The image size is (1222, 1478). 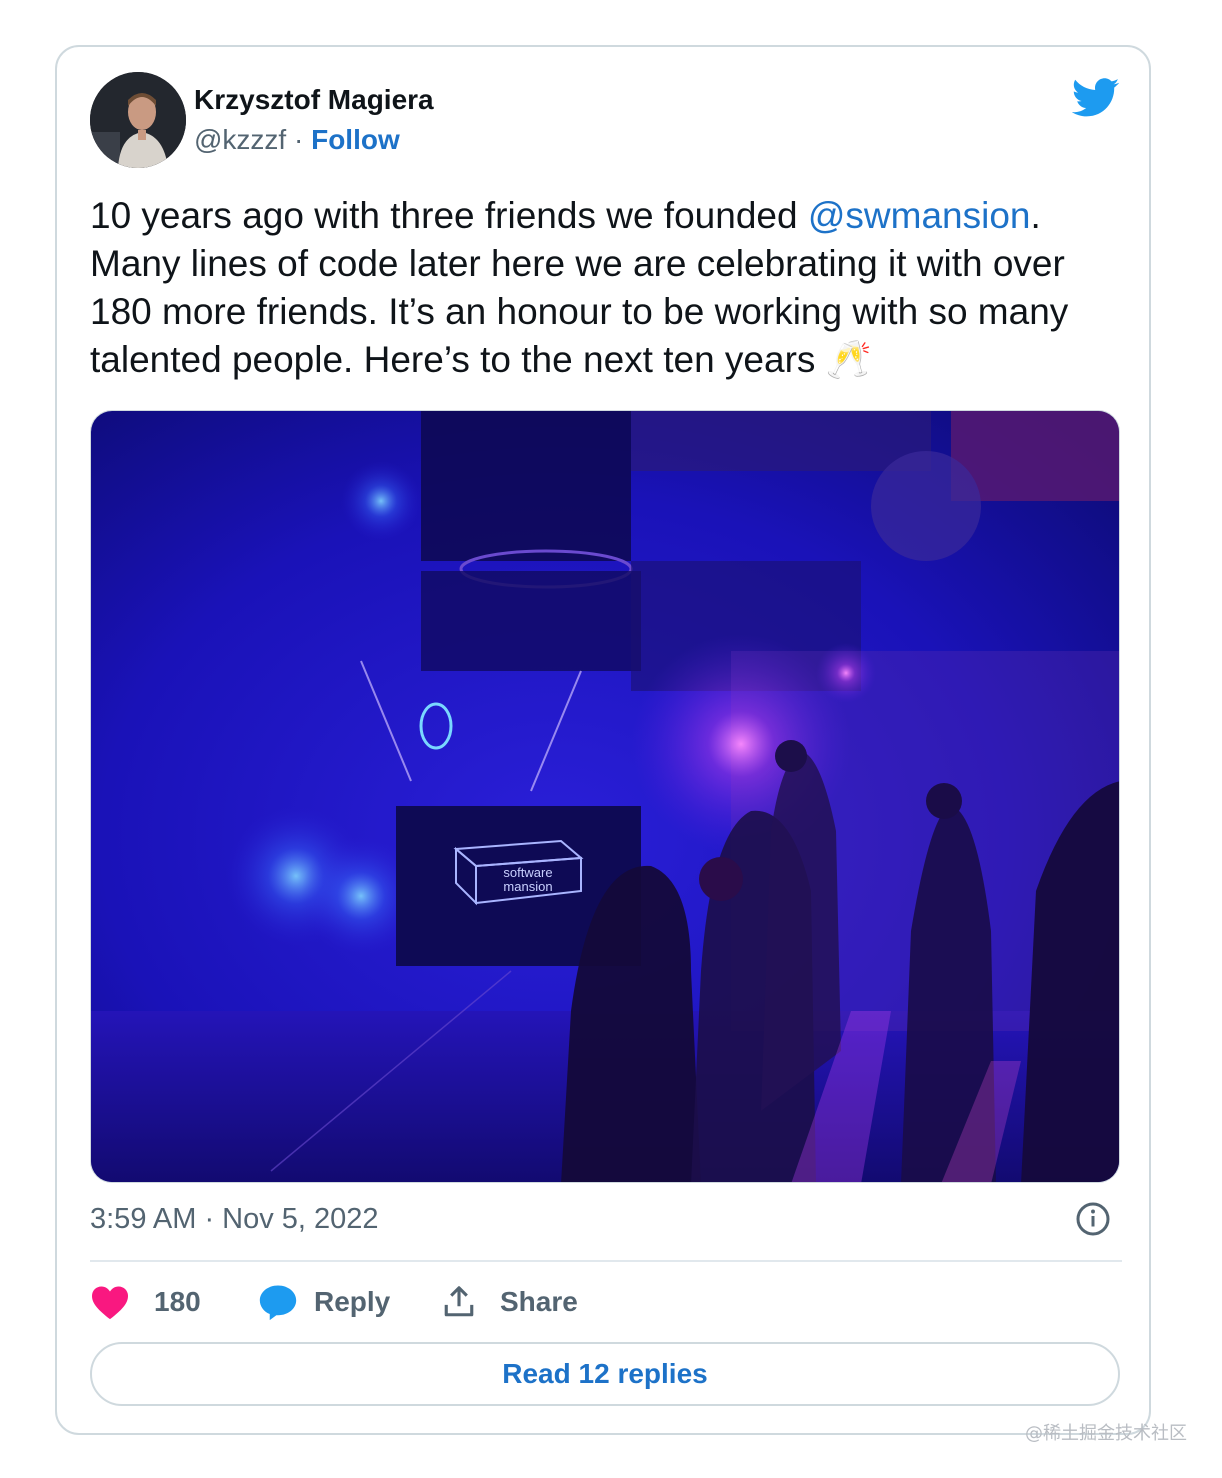 What do you see at coordinates (1093, 1219) in the screenshot?
I see `info-icon` at bounding box center [1093, 1219].